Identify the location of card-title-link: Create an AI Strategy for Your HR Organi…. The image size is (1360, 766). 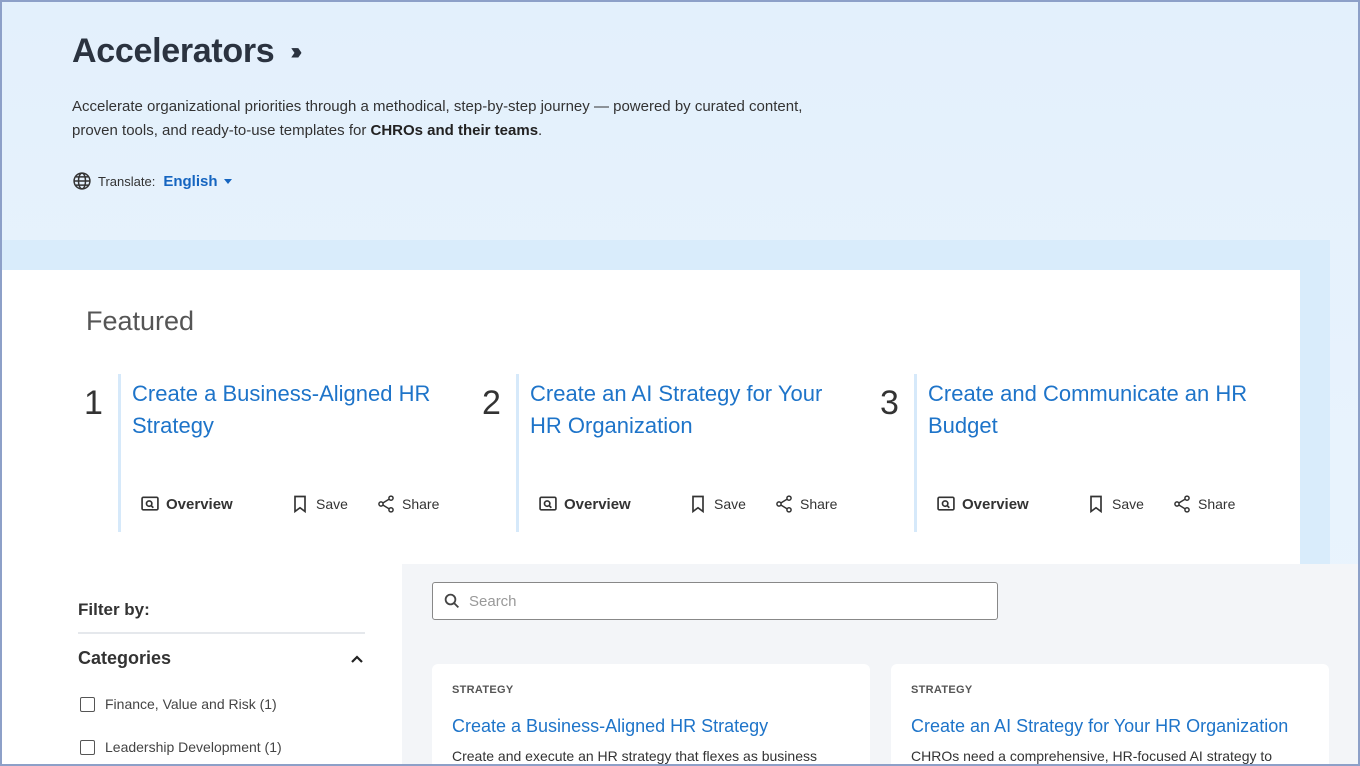
(1099, 726).